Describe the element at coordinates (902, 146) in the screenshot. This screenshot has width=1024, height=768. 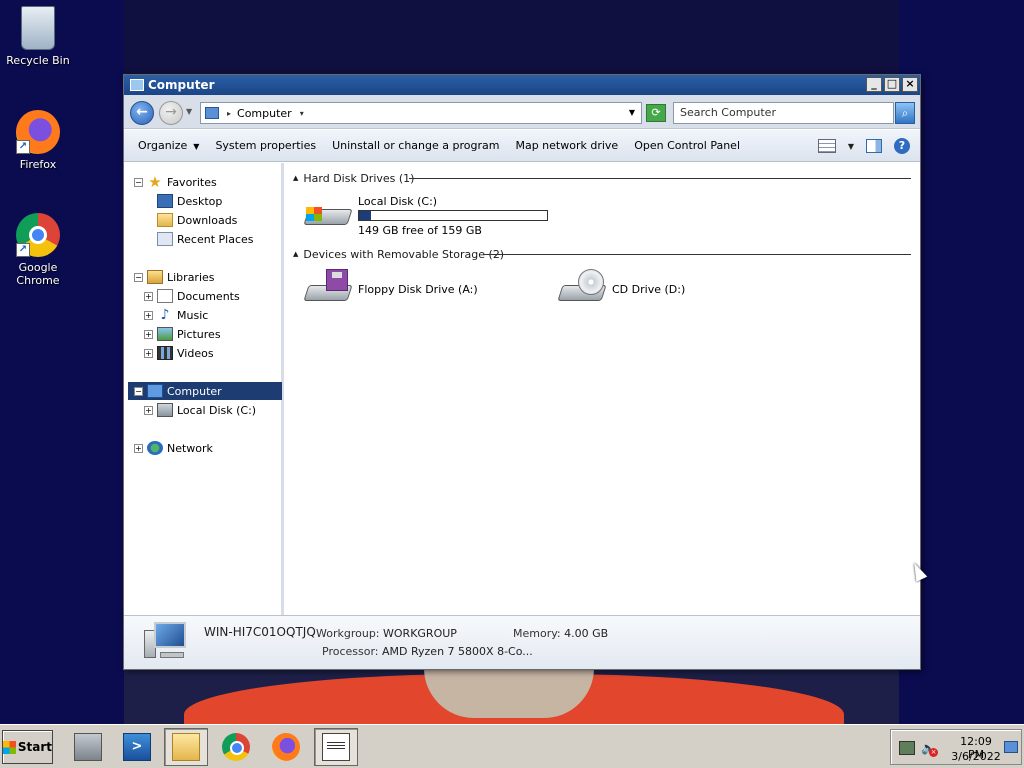
I see `help-icon: ?` at that location.